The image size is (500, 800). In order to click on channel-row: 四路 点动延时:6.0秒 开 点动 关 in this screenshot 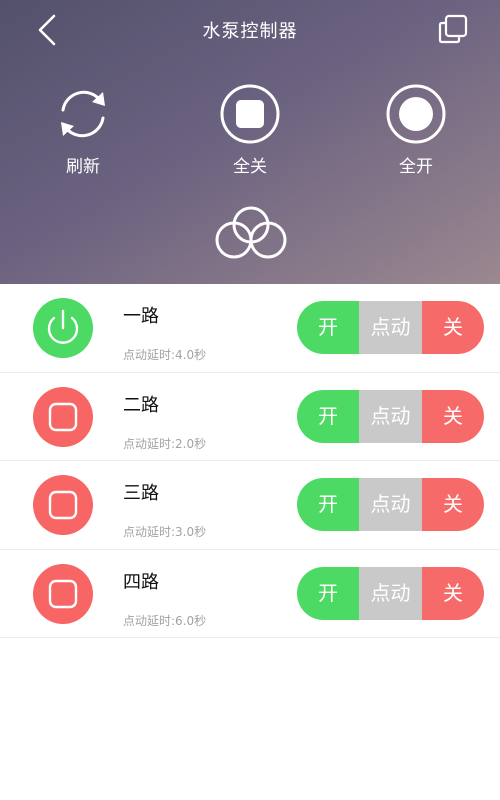, I will do `click(250, 593)`.